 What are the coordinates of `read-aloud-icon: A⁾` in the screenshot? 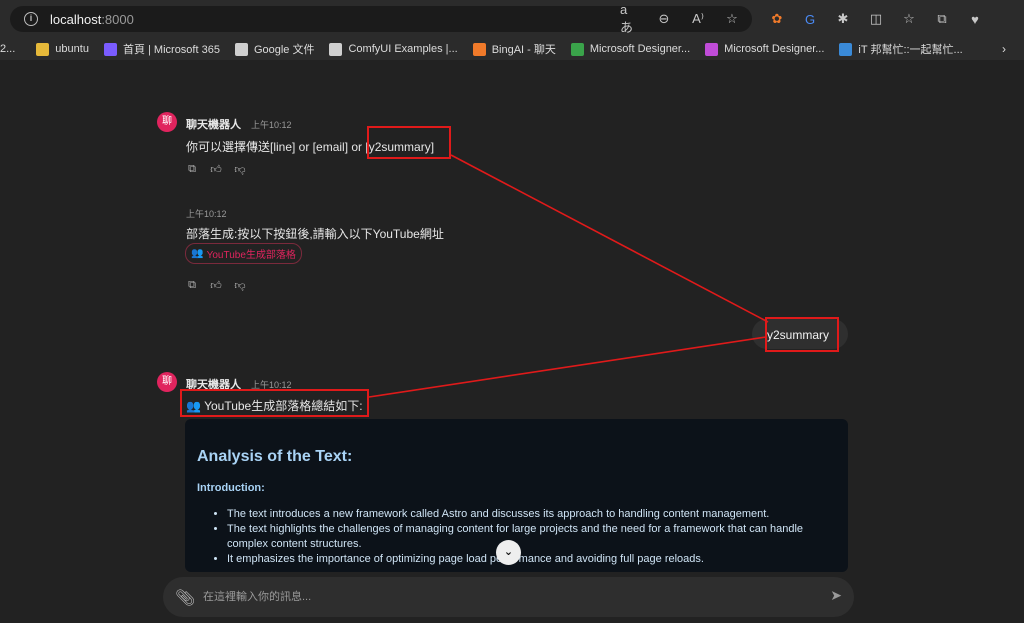 It's located at (698, 19).